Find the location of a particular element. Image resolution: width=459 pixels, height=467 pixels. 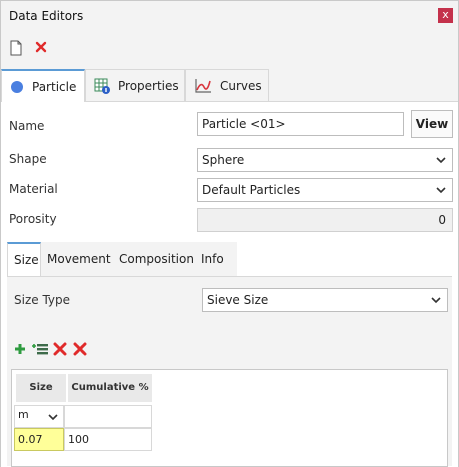

tab-particle: Particle is located at coordinates (43, 85).